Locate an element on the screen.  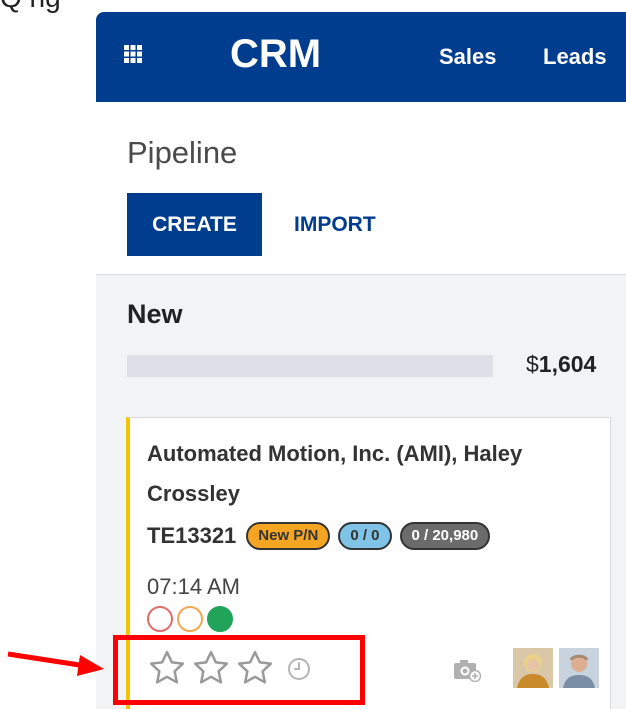
state-dot-green is located at coordinates (220, 619).